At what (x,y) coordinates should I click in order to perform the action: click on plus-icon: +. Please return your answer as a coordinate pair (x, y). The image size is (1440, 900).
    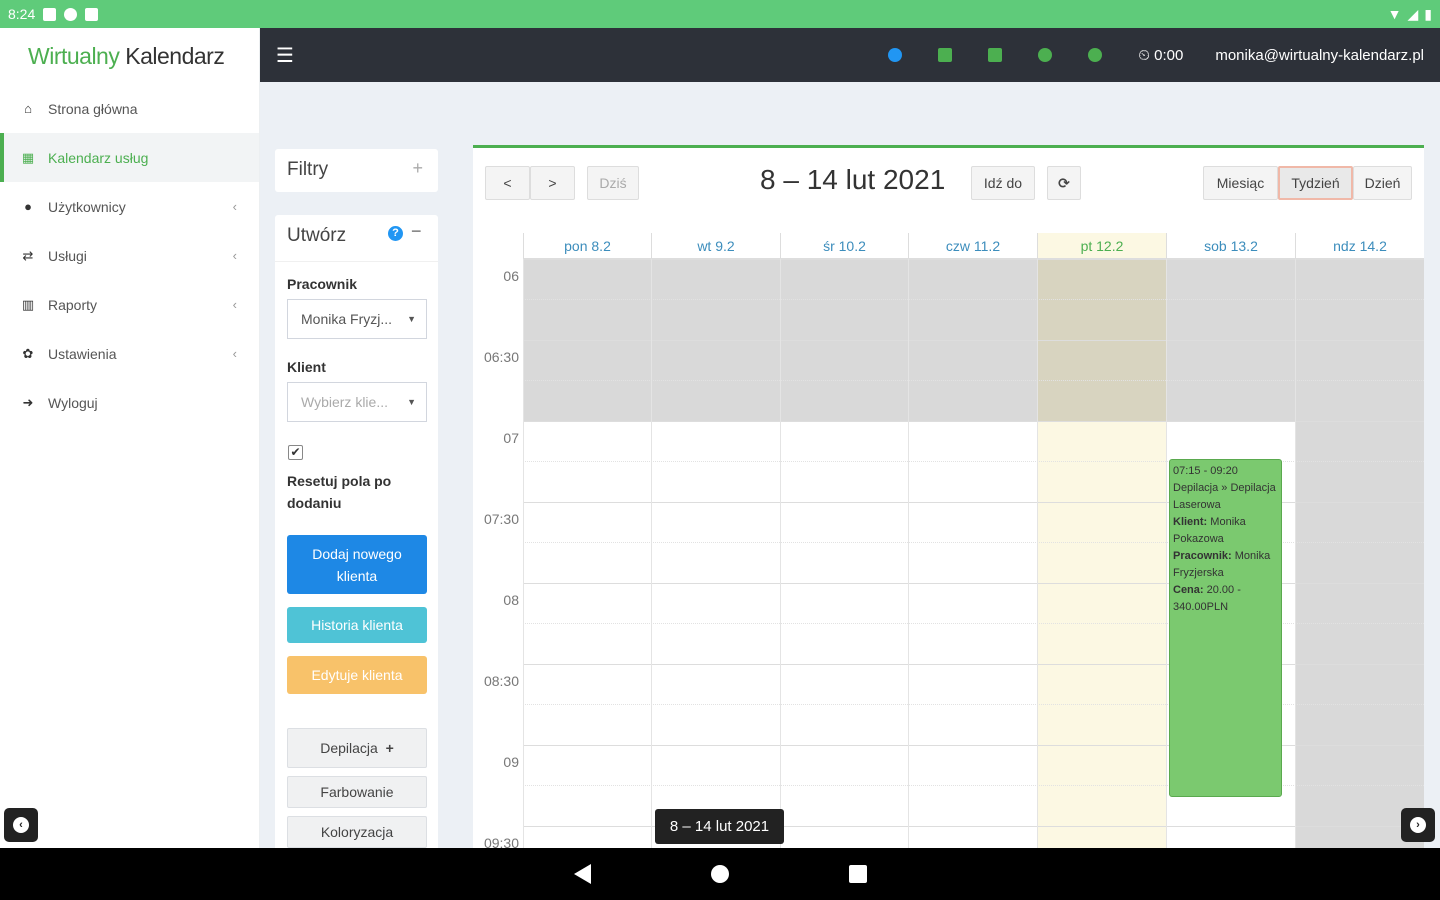
    Looking at the image, I should click on (389, 748).